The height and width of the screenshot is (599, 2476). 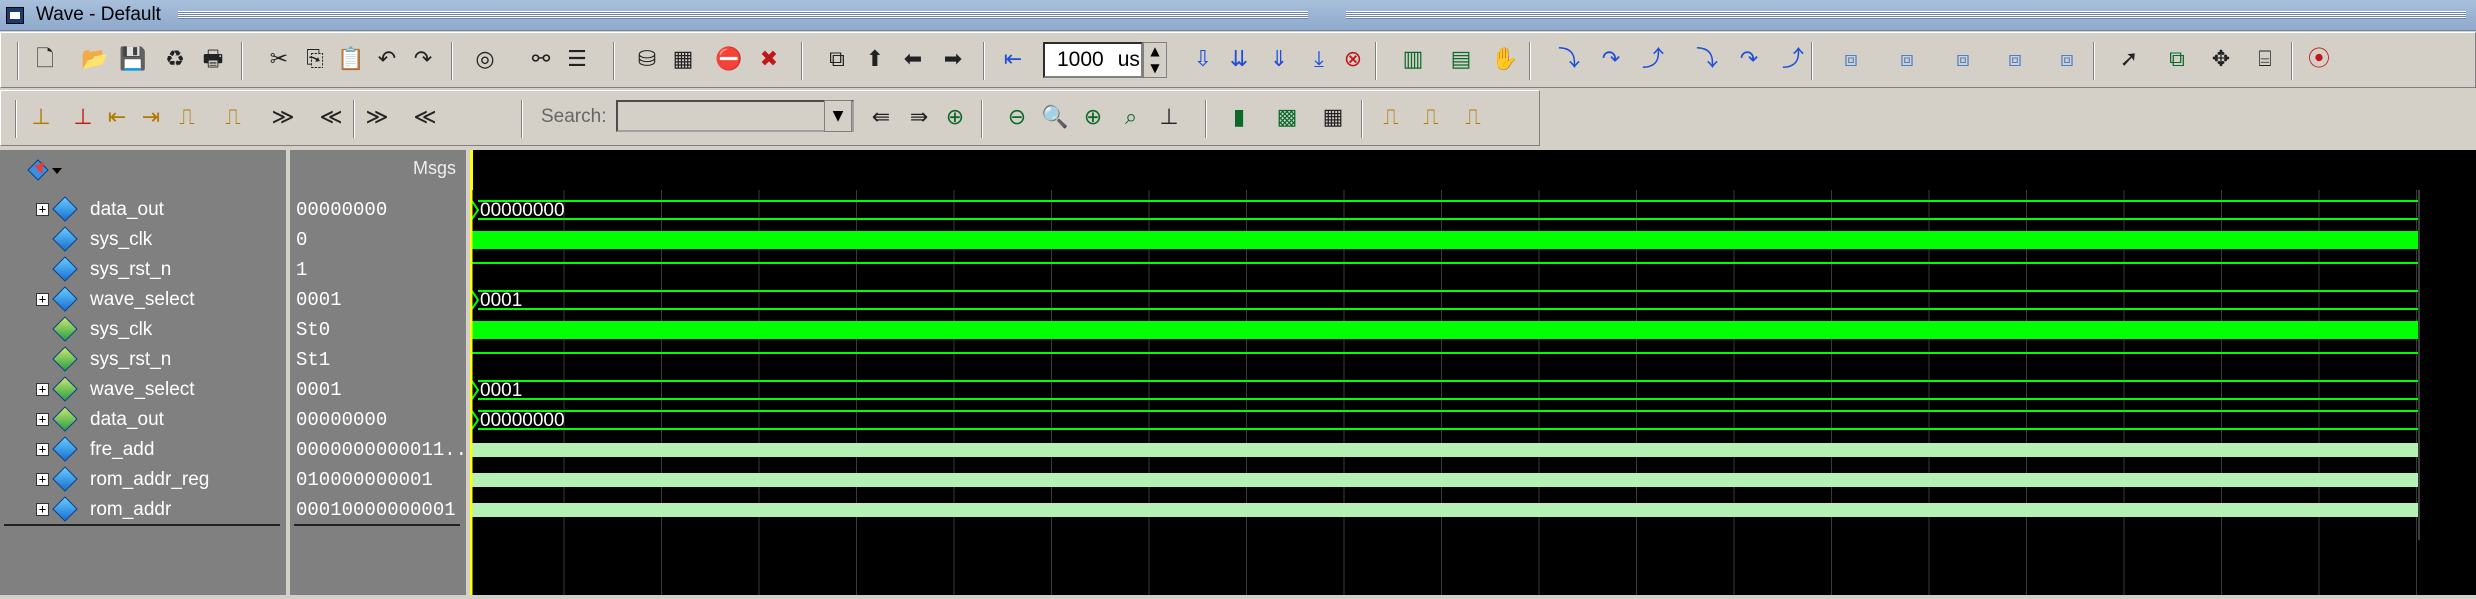 What do you see at coordinates (1155, 60) in the screenshot?
I see `run-length-stepper: ▲ ▼` at bounding box center [1155, 60].